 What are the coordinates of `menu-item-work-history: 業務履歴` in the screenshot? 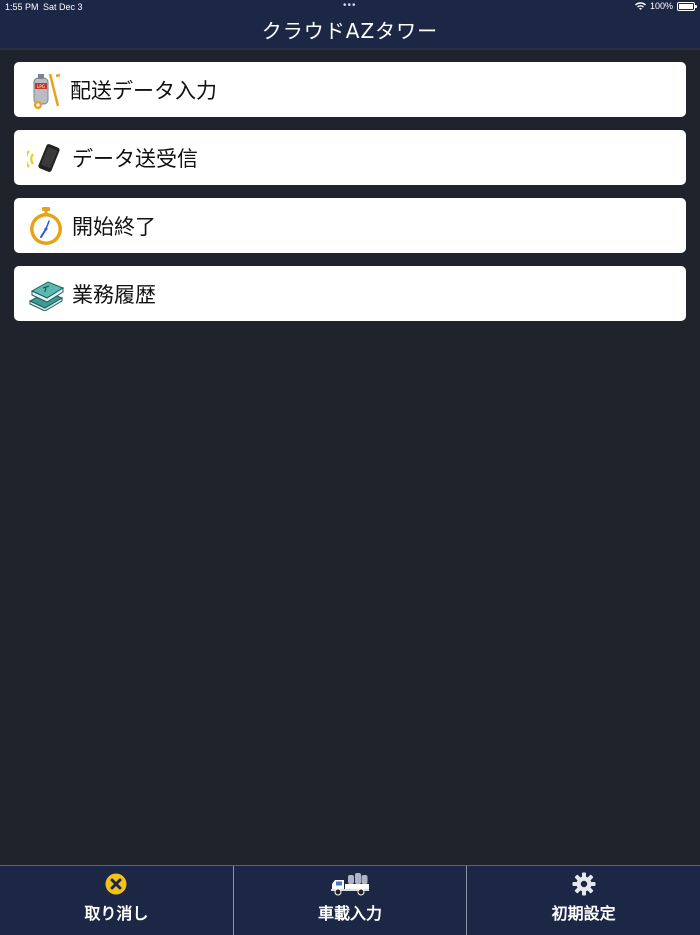 It's located at (350, 293).